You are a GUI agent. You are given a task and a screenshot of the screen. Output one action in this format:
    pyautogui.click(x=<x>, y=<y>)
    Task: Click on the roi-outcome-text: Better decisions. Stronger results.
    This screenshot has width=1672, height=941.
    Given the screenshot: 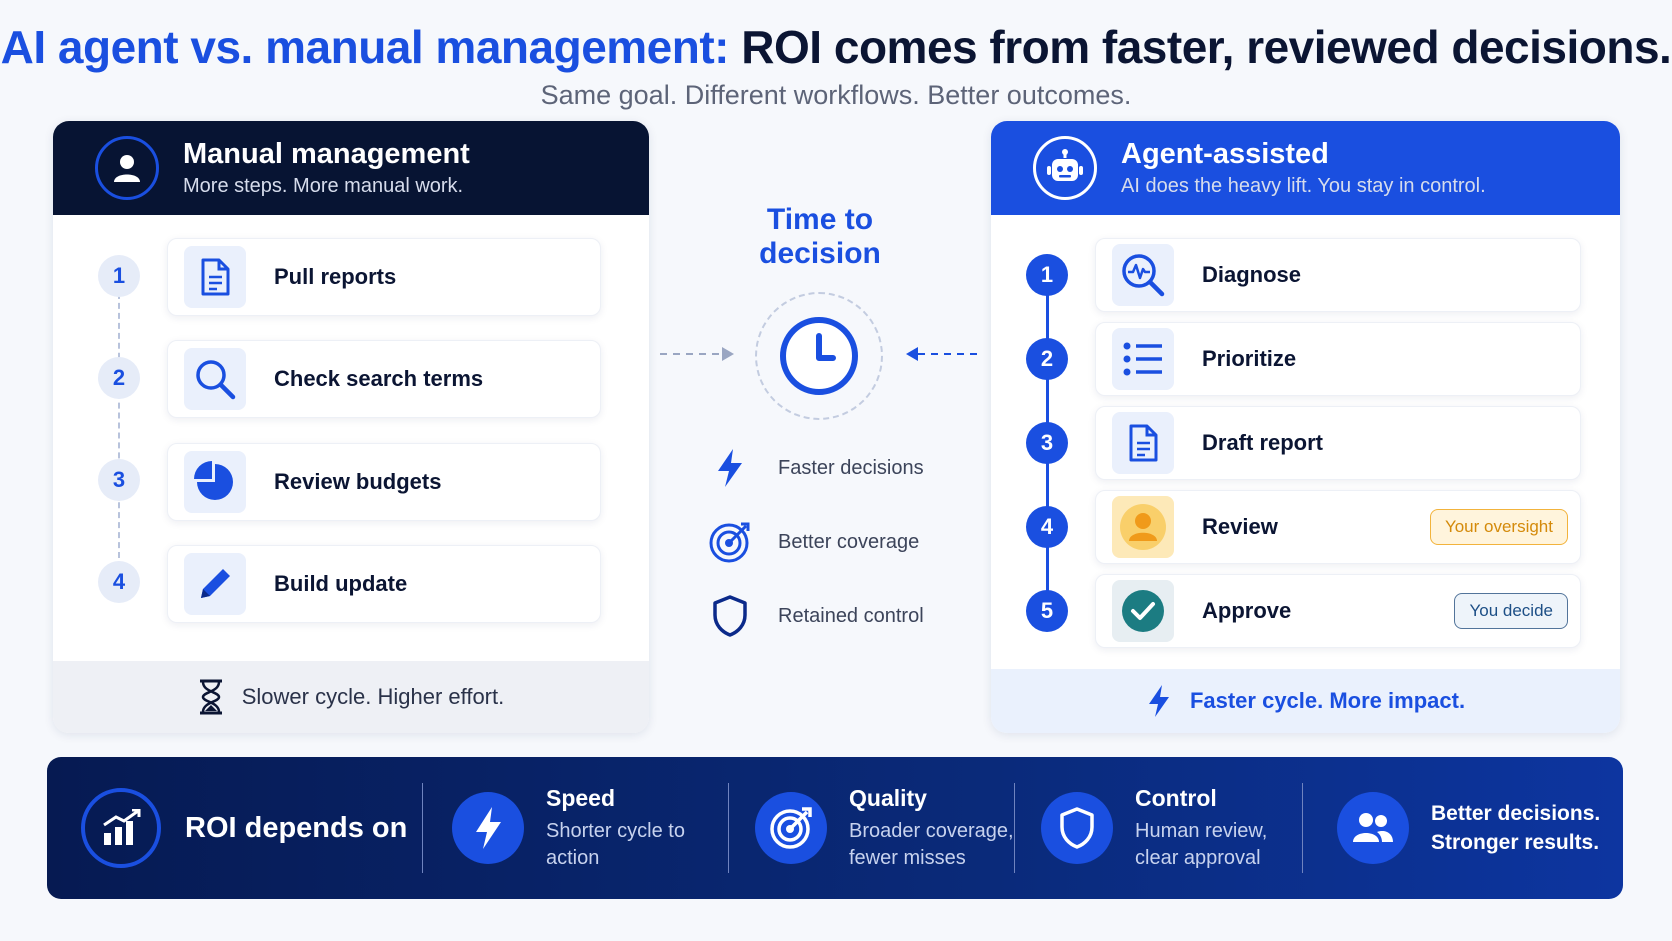 What is the action you would take?
    pyautogui.click(x=1516, y=828)
    